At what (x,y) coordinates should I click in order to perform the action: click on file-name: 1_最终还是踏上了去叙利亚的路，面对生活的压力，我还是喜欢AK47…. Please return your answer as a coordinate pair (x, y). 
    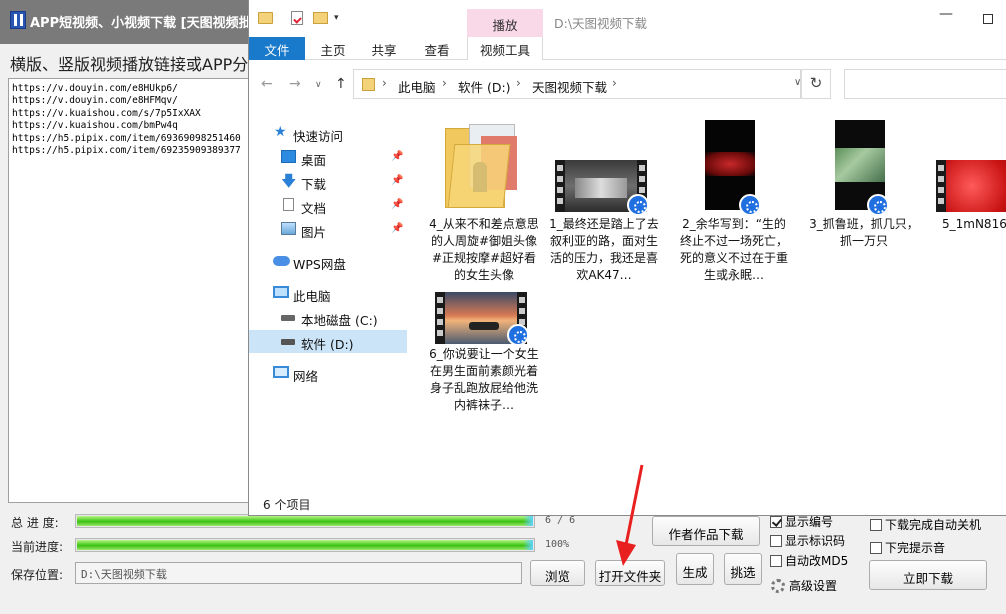
    Looking at the image, I should click on (604, 249).